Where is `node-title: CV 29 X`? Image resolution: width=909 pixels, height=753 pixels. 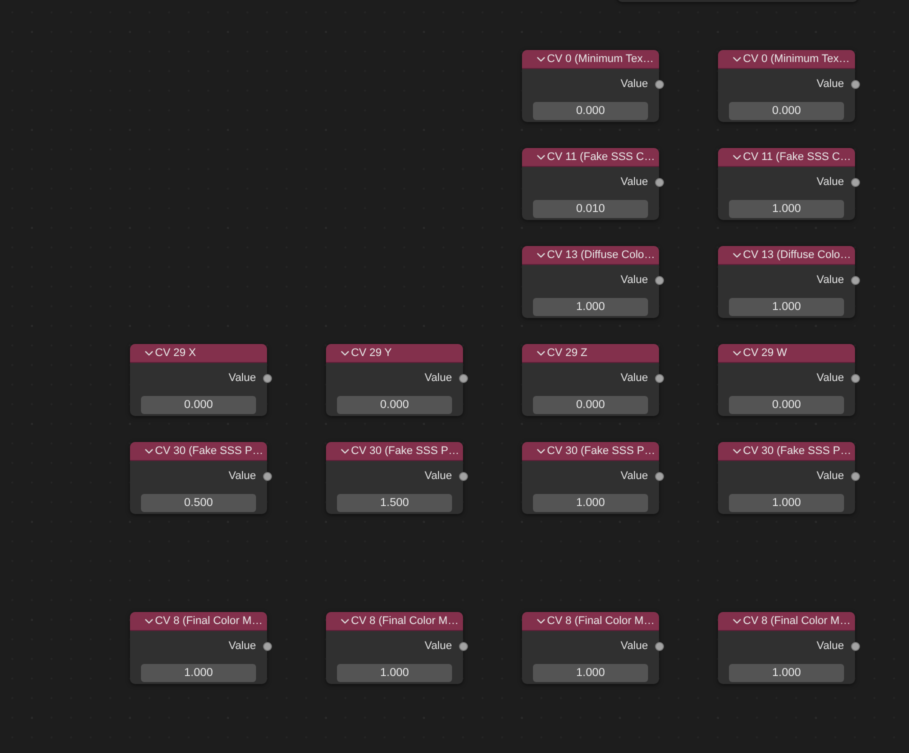
node-title: CV 29 X is located at coordinates (175, 353).